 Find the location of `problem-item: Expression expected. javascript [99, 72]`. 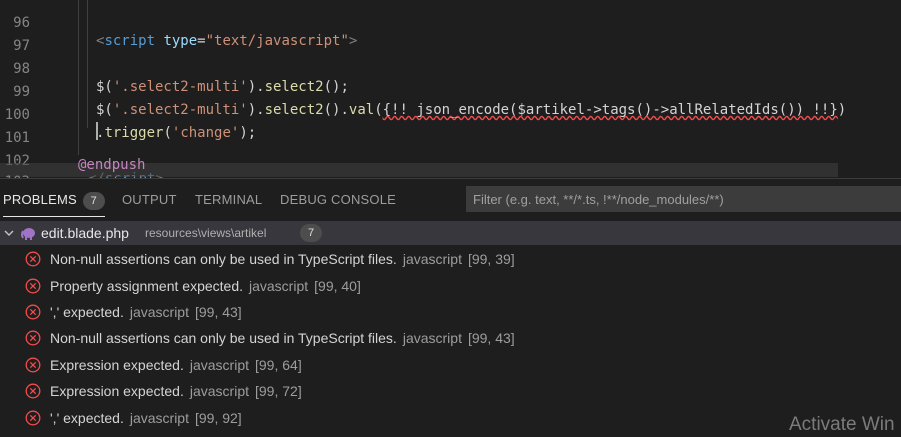

problem-item: Expression expected. javascript [99, 72] is located at coordinates (450, 391).